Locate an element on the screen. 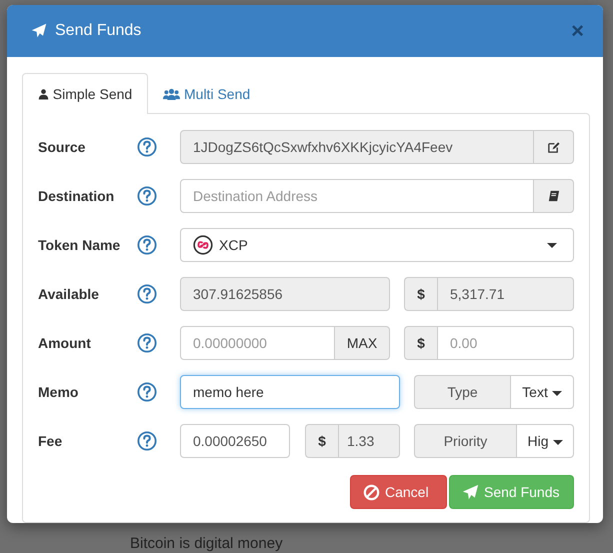  usd-field: 0.00 is located at coordinates (505, 343).